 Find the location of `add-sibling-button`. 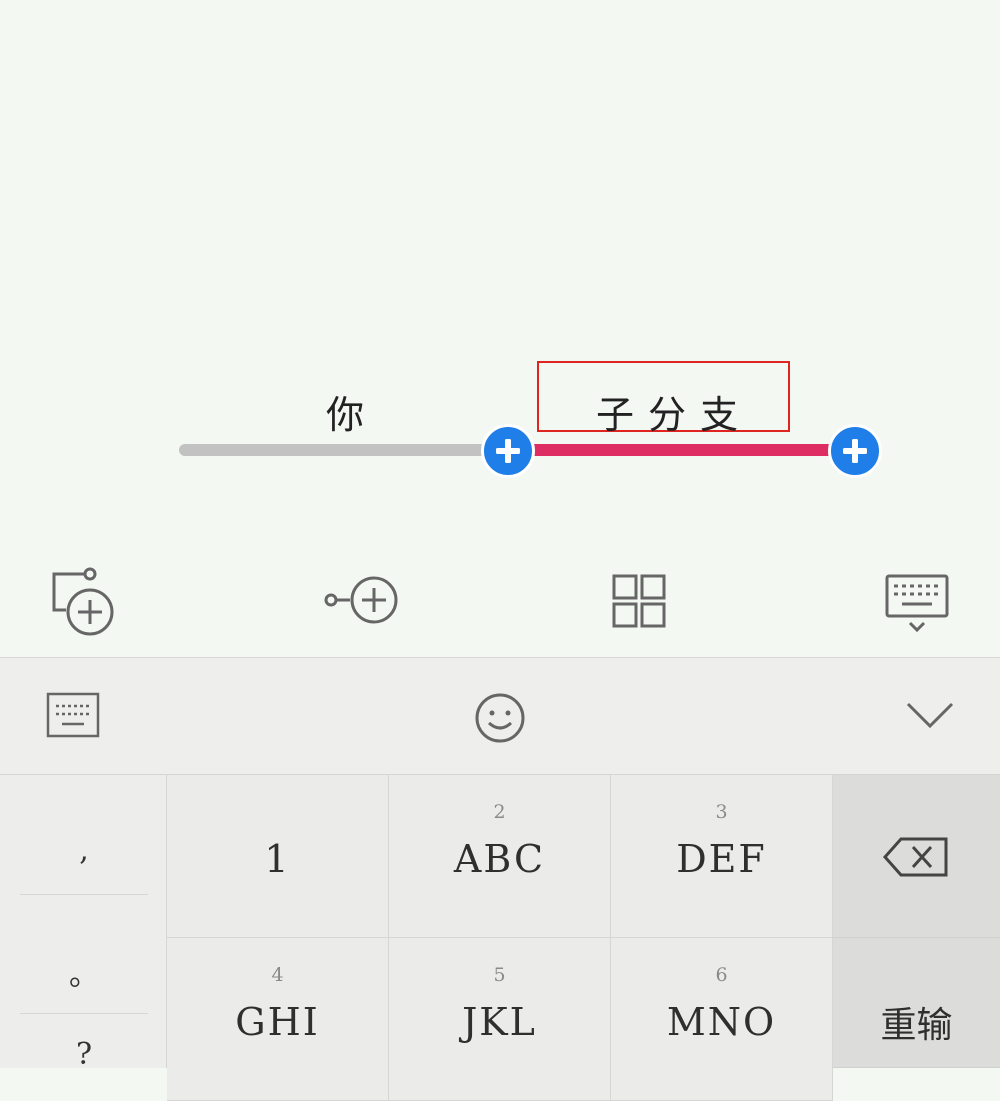

add-sibling-button is located at coordinates (360, 600).